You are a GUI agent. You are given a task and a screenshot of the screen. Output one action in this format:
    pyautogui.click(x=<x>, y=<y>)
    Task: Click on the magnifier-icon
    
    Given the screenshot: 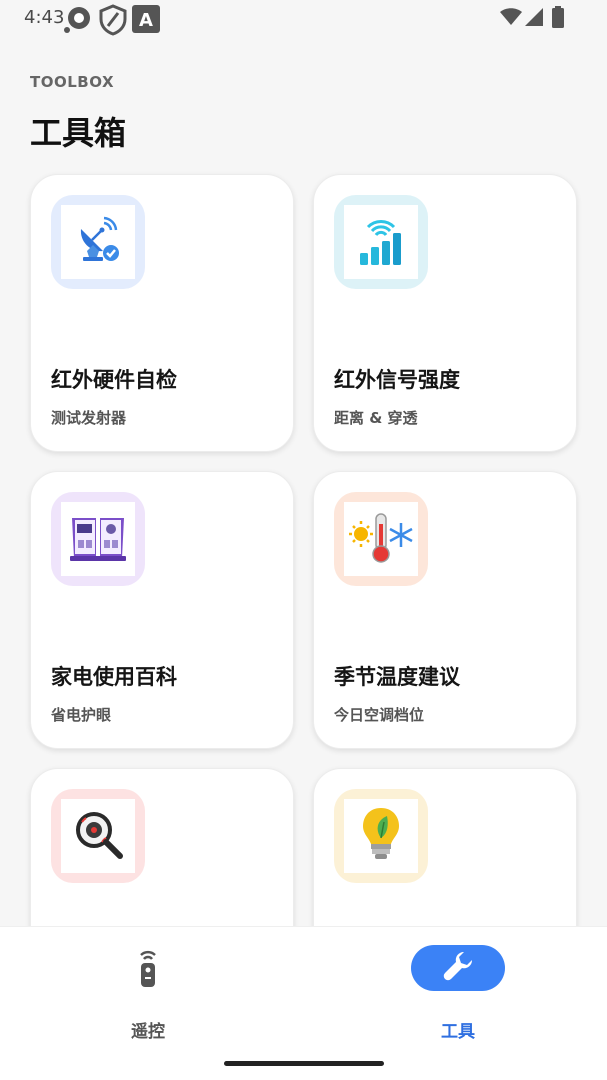 What is the action you would take?
    pyautogui.click(x=98, y=836)
    